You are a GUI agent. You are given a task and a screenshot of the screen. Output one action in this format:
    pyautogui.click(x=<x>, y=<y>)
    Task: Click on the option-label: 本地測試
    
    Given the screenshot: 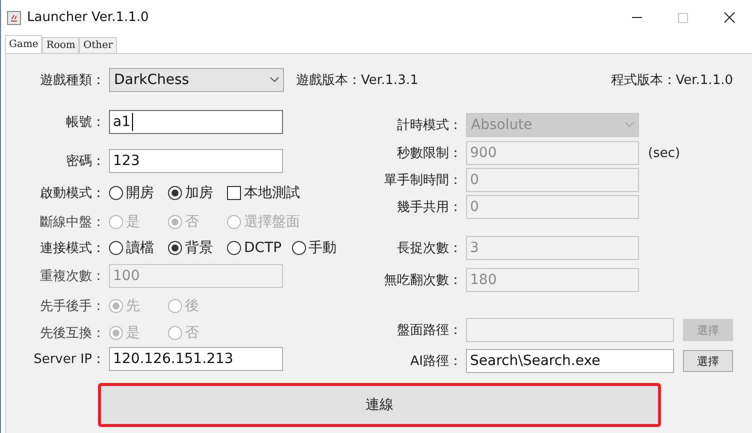 What is the action you would take?
    pyautogui.click(x=272, y=193)
    